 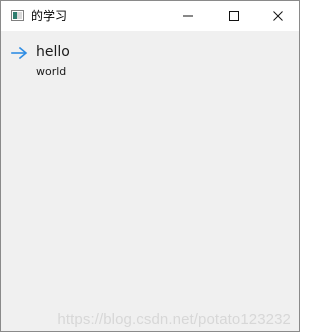 What do you see at coordinates (17, 15) in the screenshot?
I see `app-icon` at bounding box center [17, 15].